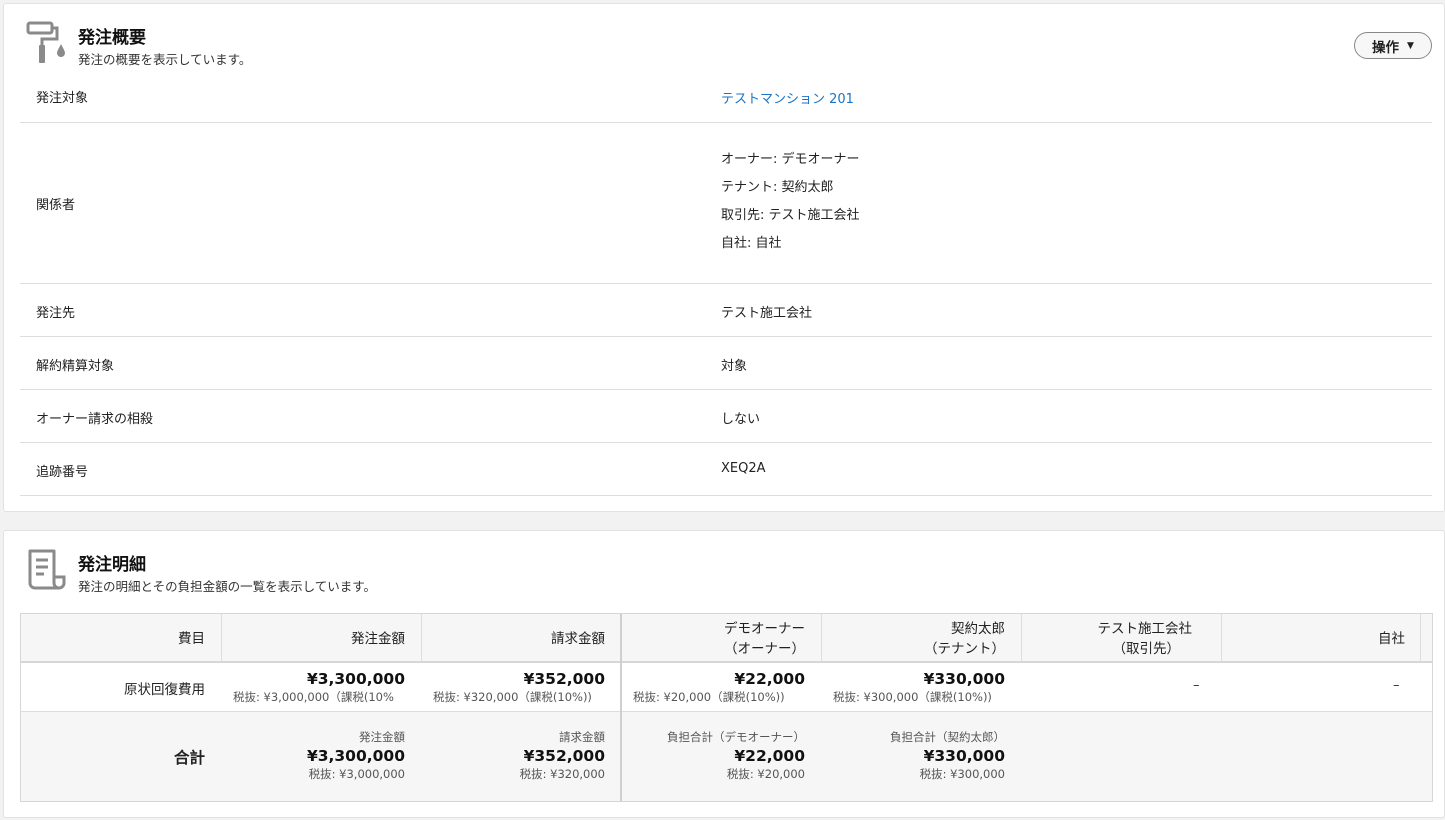 This screenshot has height=820, width=1445. Describe the element at coordinates (227, 586) in the screenshot. I see `panel-subtitle: 発注の明細とその負担金額の一覧を表示しています。` at that location.